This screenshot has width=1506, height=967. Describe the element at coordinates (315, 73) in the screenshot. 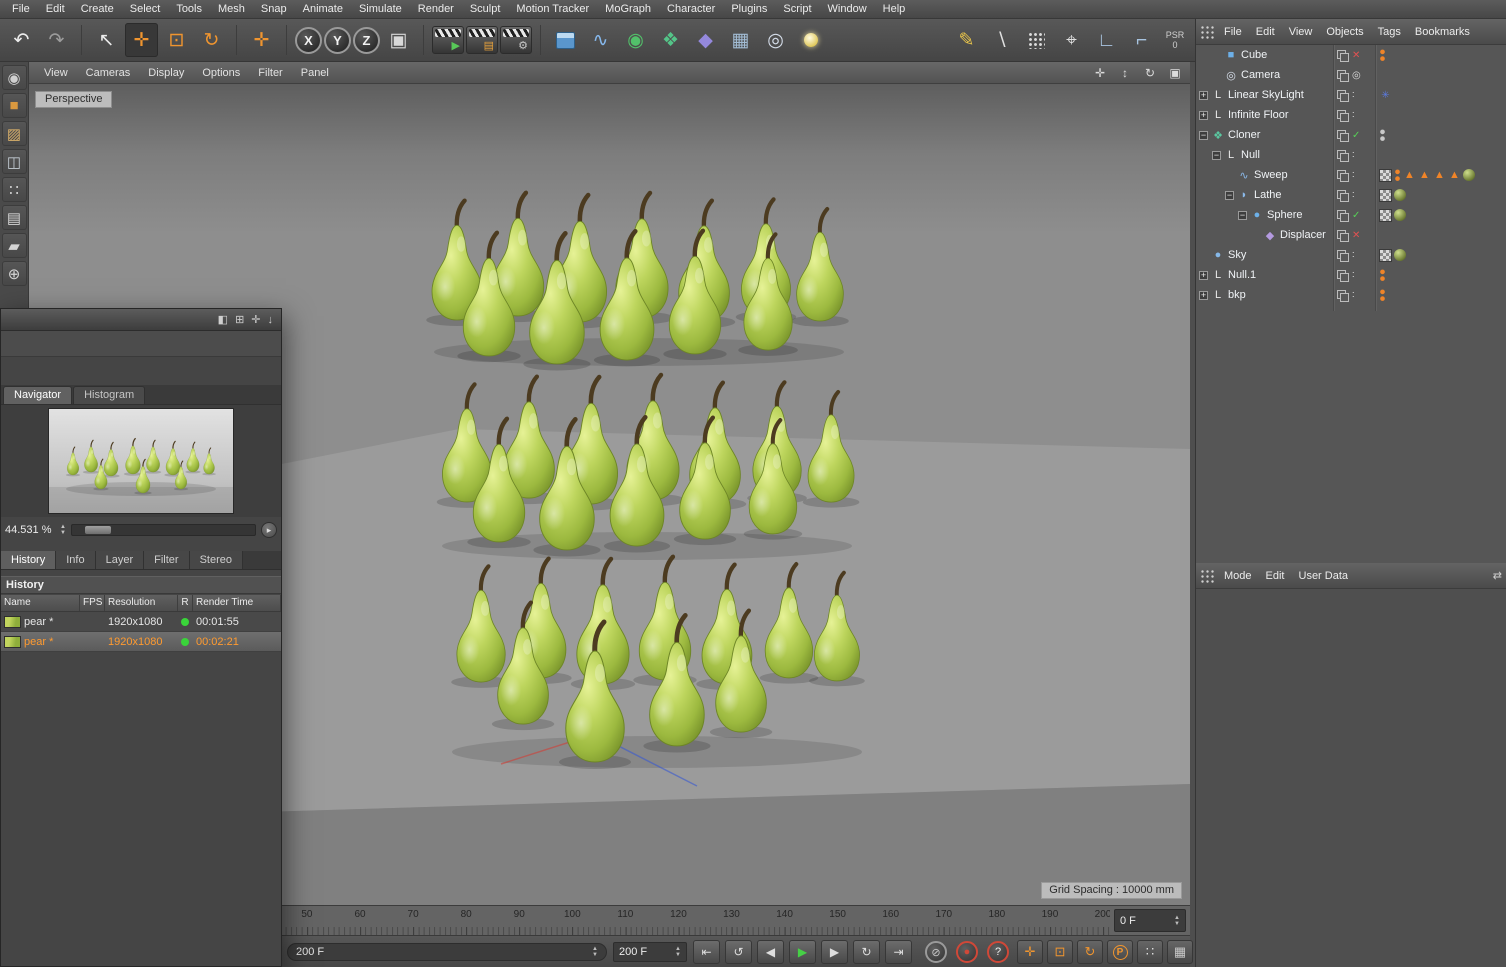

I see `viewport-menu-panel: Panel` at that location.